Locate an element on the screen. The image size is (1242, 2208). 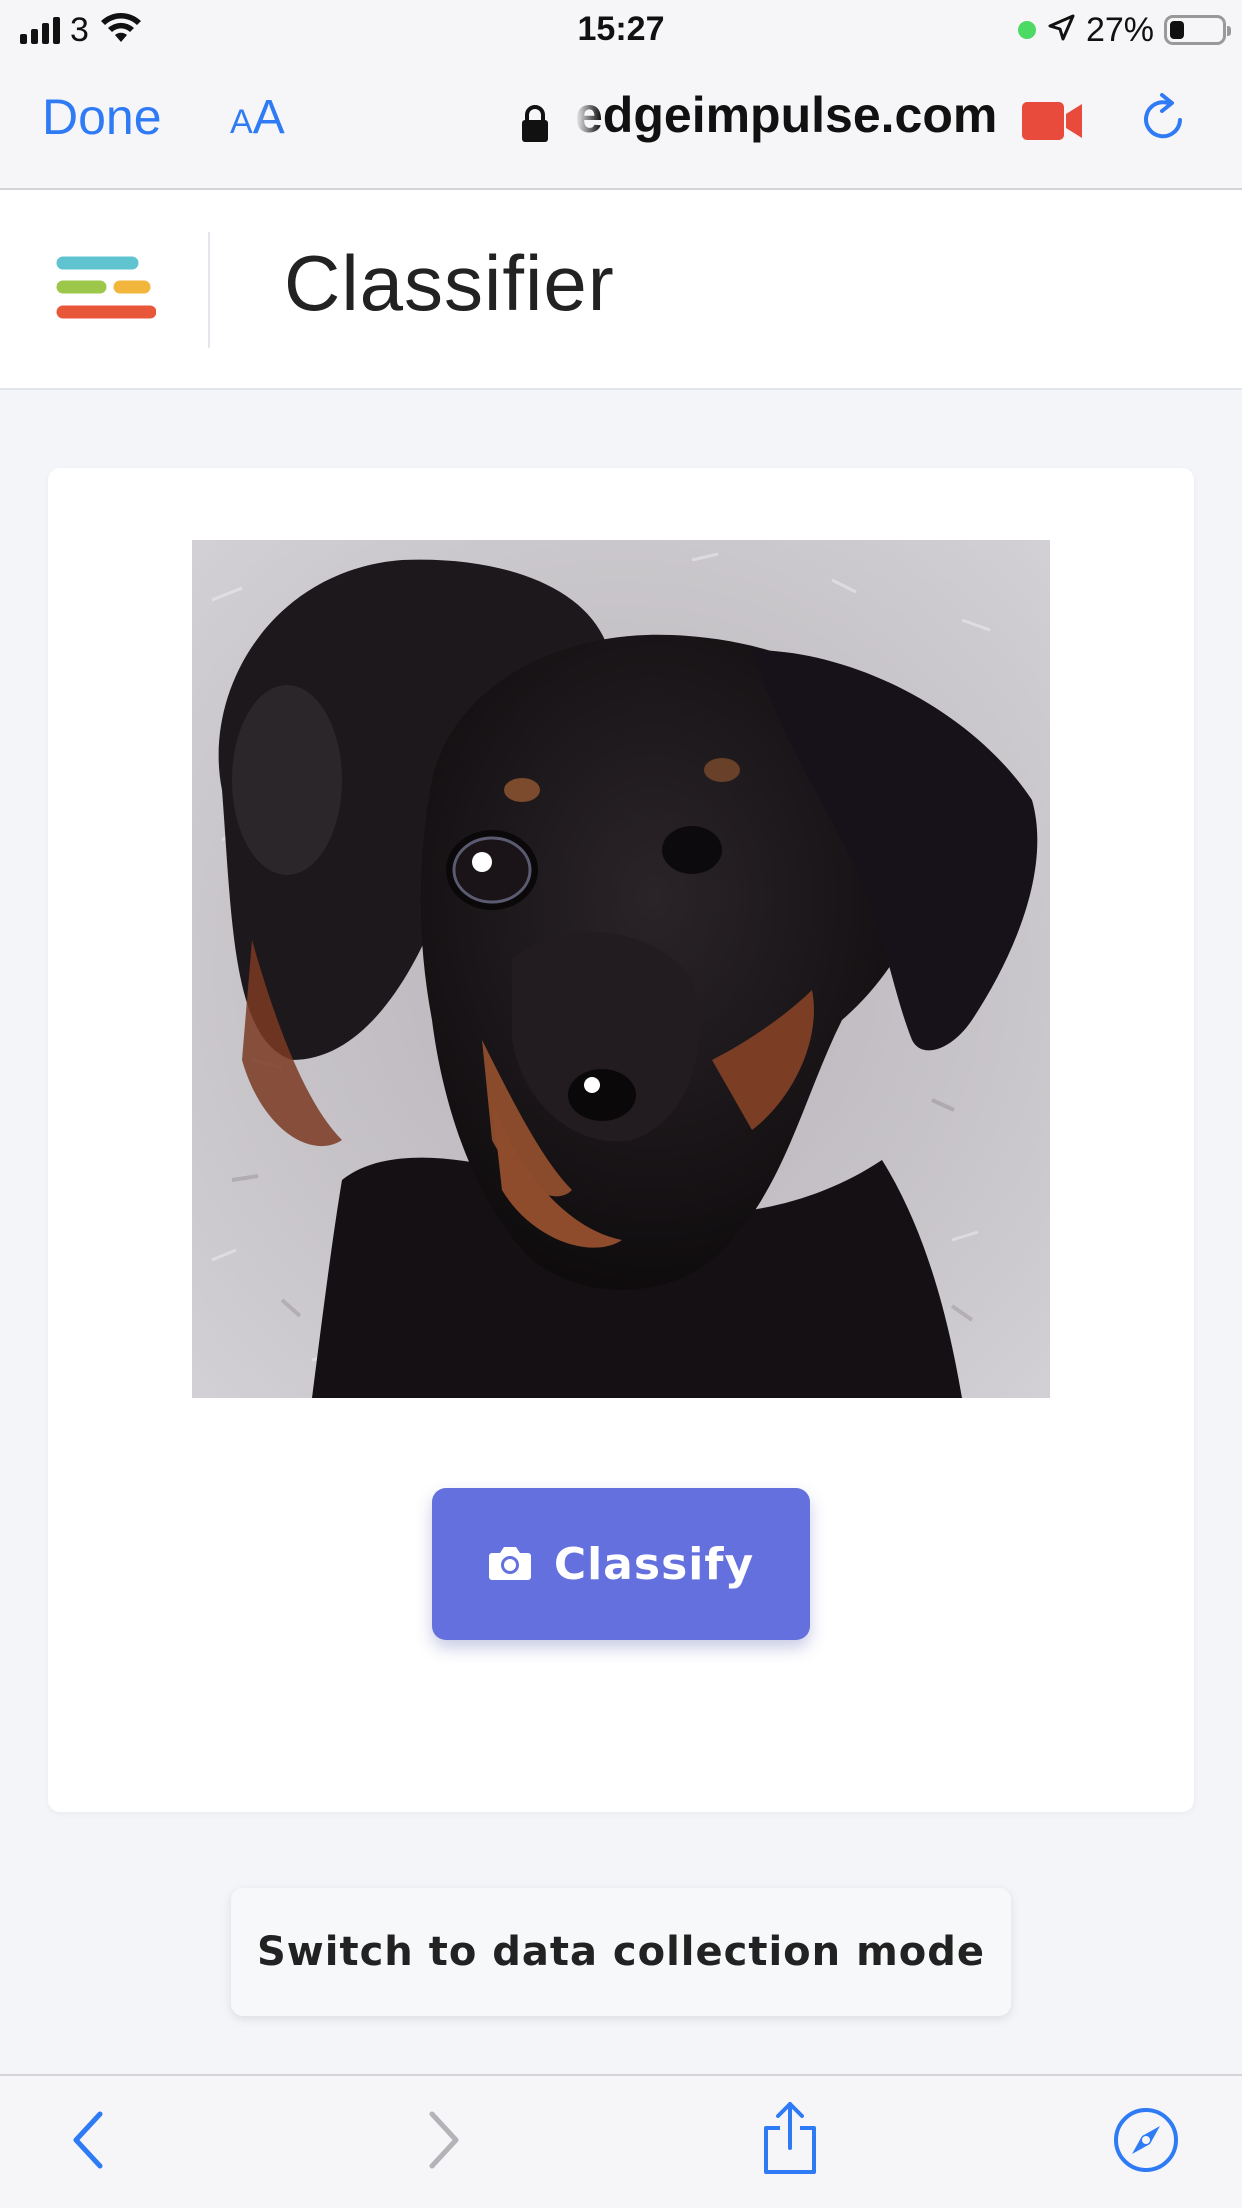
reload-icon is located at coordinates (1164, 120).